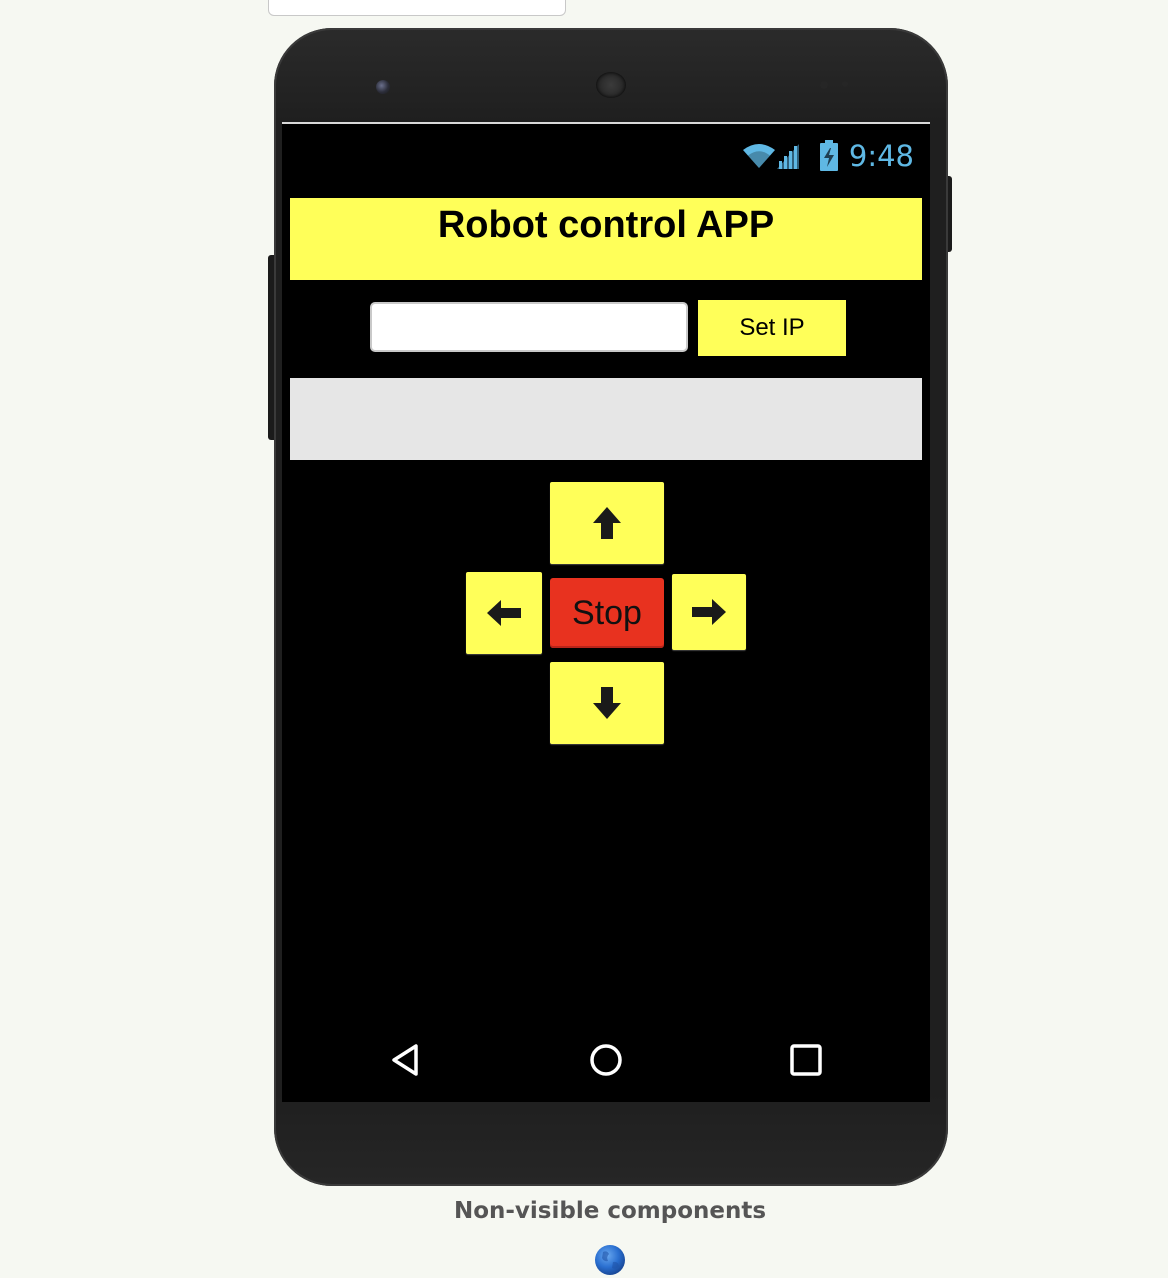 Image resolution: width=1168 pixels, height=1278 pixels. I want to click on title-banner: Robot control APP, so click(606, 239).